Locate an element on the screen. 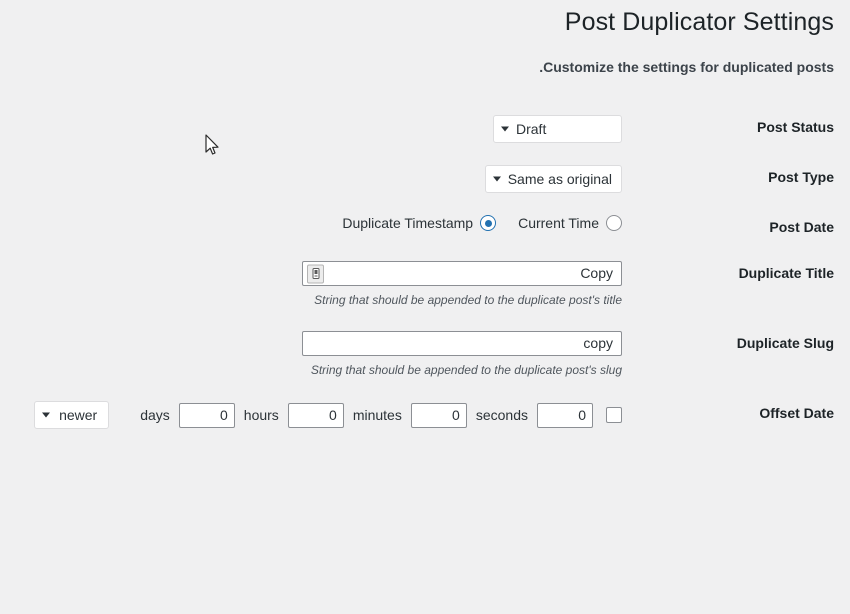  cell-offset-date: 0 seconds 0 minutes 0 hours 0 days newer is located at coordinates (316, 415).